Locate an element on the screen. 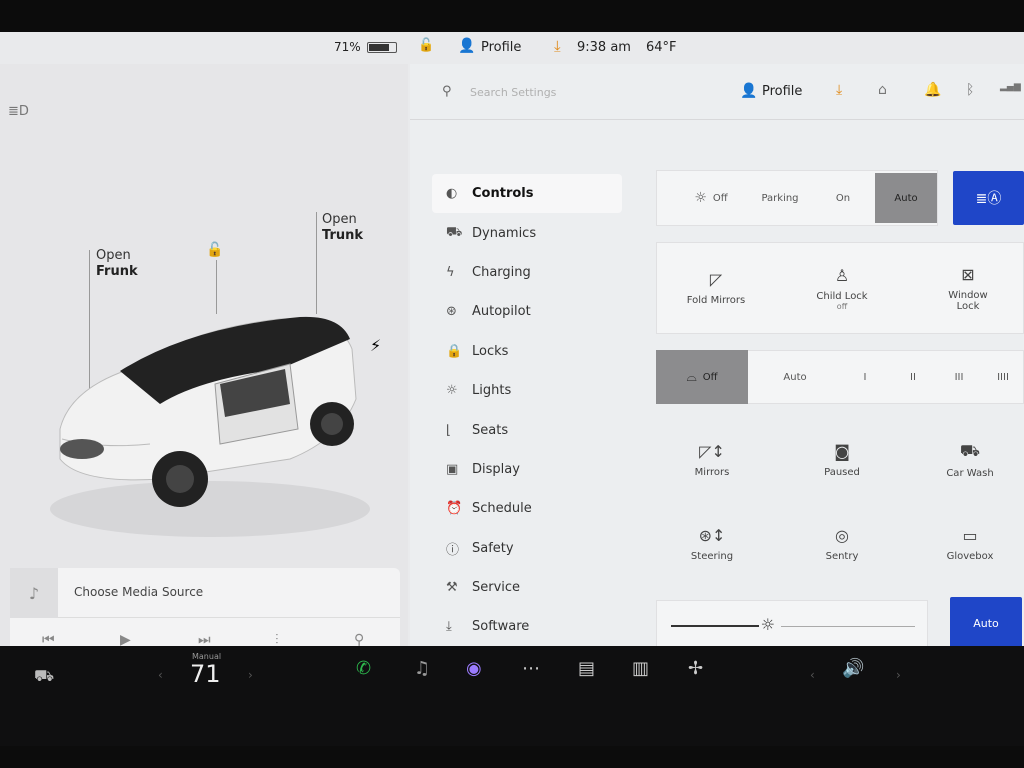  menu-item-label: Display is located at coordinates (496, 469).